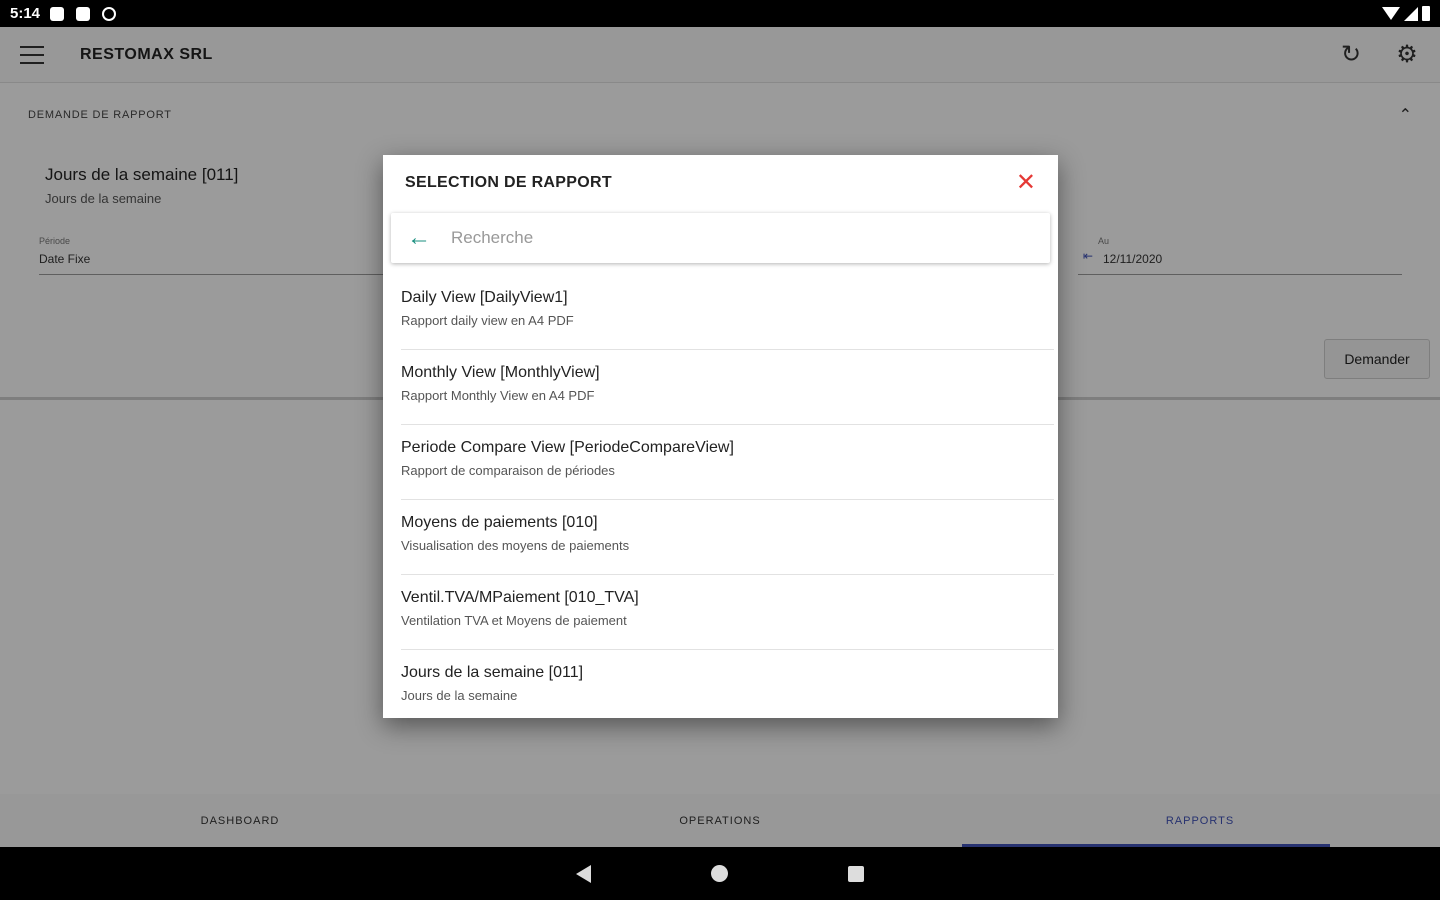  I want to click on recent-apps-icon, so click(856, 873).